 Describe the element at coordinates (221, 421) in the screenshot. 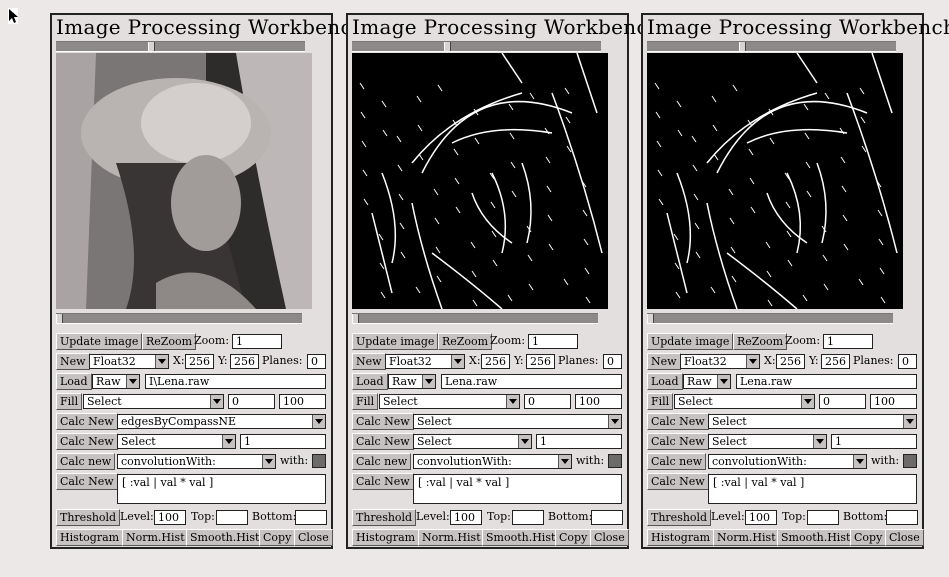

I see `calc-select: edgesByCompassNE` at that location.